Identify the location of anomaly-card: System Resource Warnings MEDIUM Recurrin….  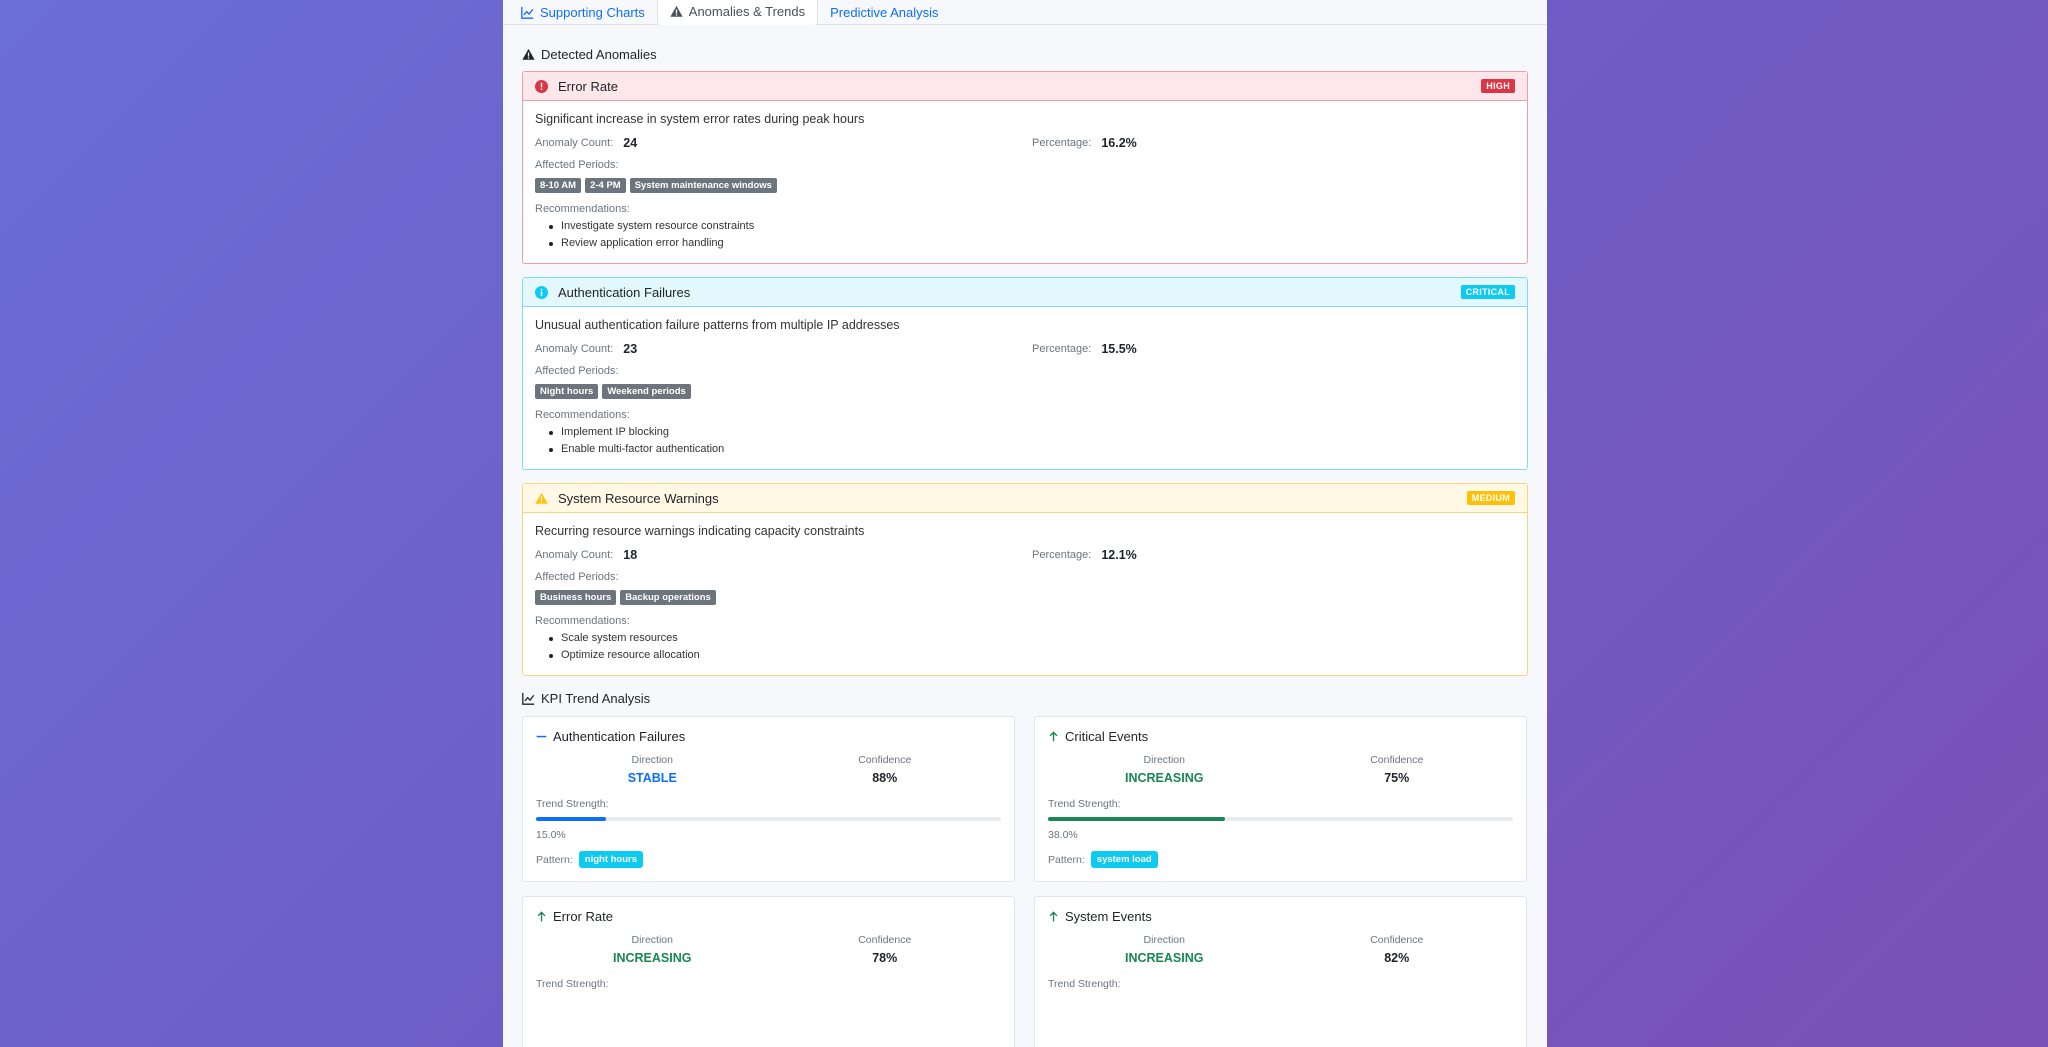
(1025, 579).